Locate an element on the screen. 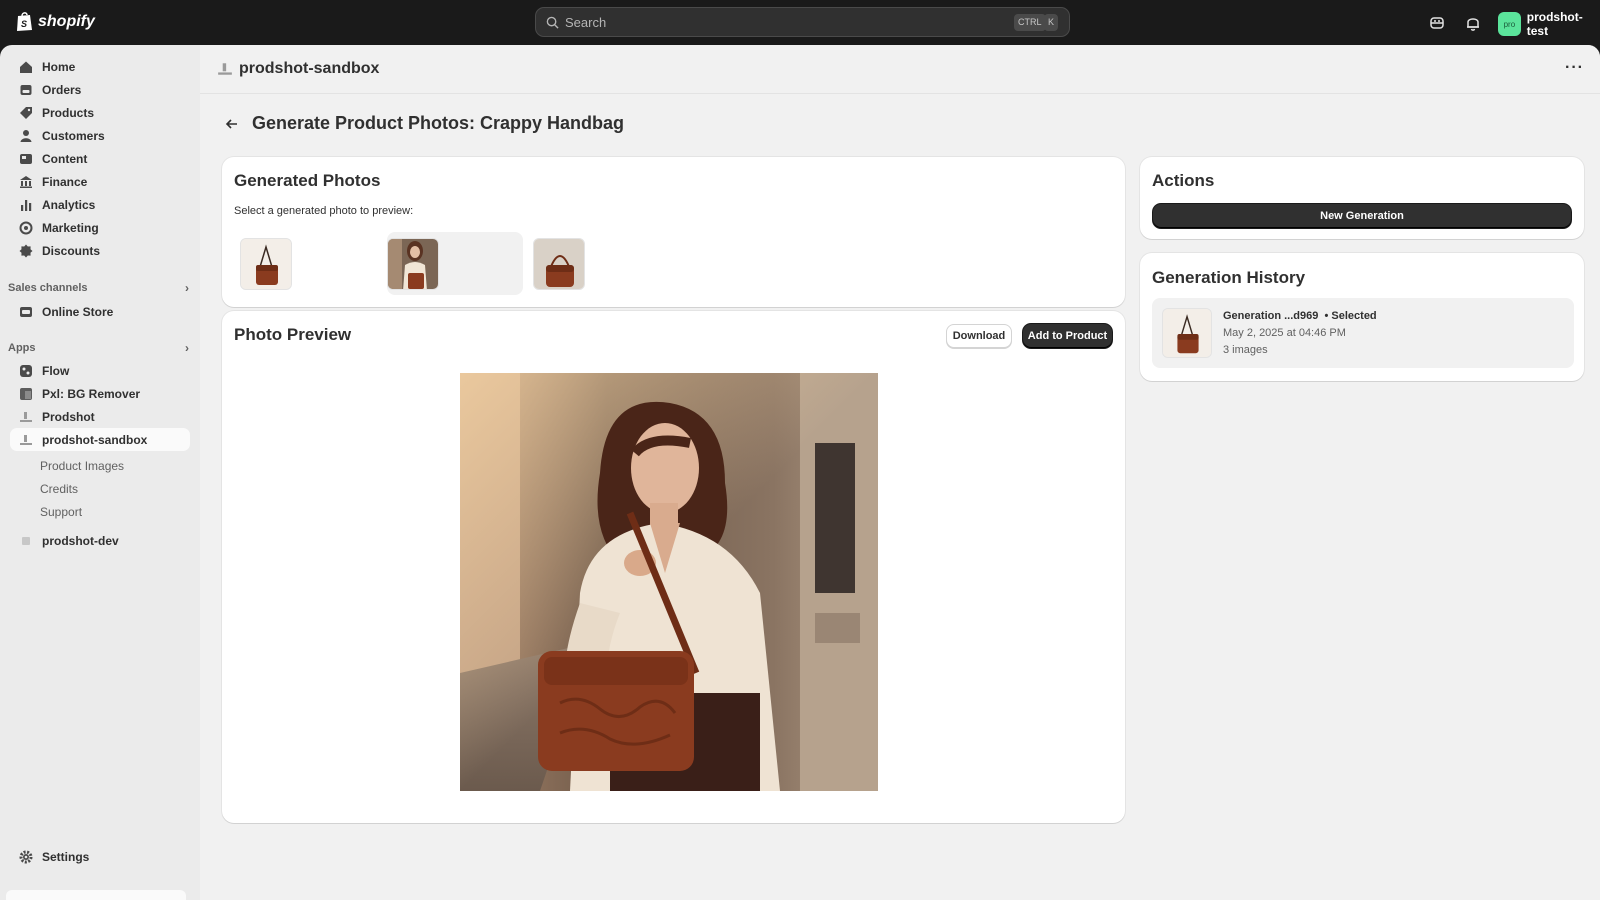 The height and width of the screenshot is (900, 1600). prodshot-app-icon is located at coordinates (225, 69).